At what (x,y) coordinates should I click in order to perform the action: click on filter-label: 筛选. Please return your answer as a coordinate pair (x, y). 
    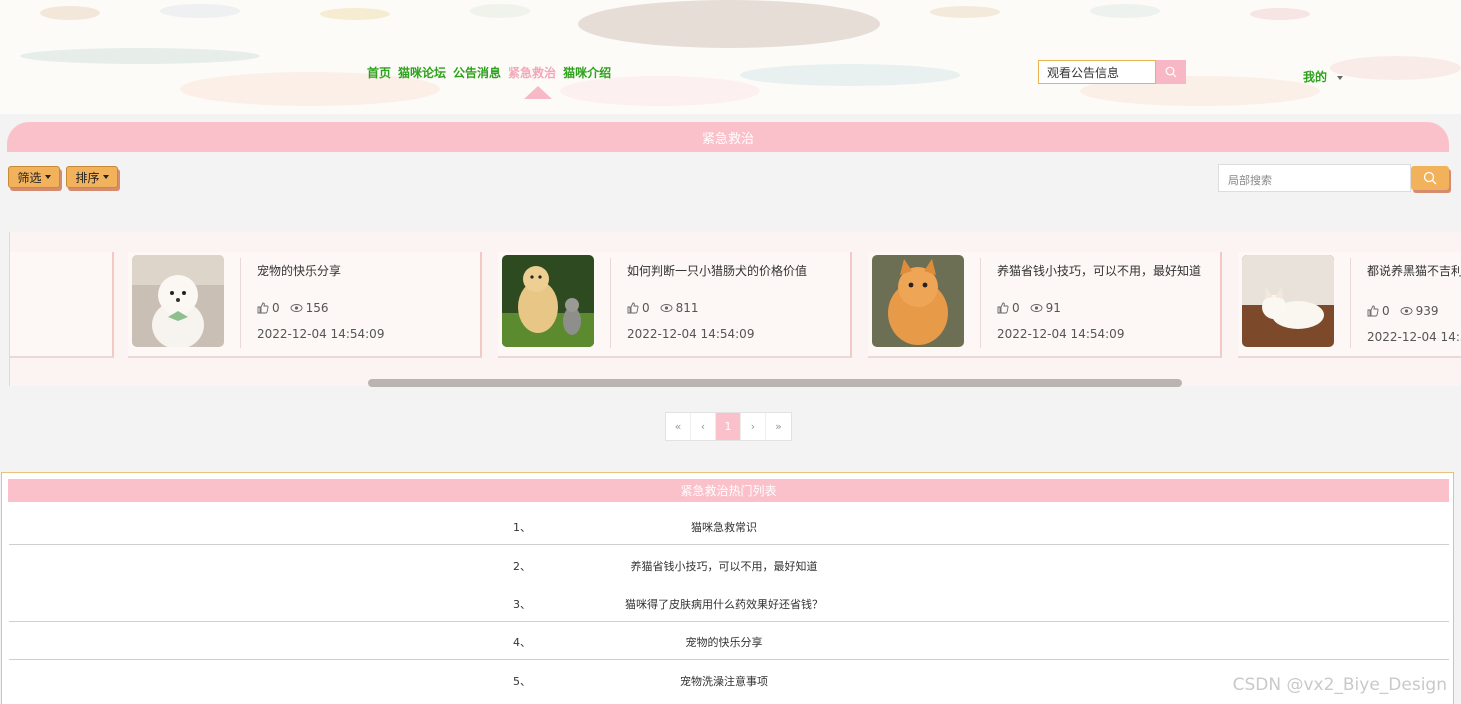
    Looking at the image, I should click on (29, 177).